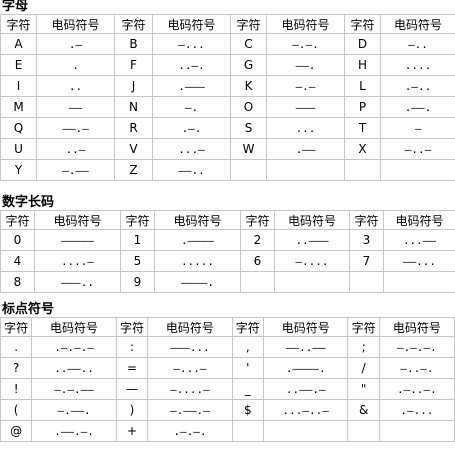  Describe the element at coordinates (417, 86) in the screenshot. I see `morse-code-cell: .—..` at that location.